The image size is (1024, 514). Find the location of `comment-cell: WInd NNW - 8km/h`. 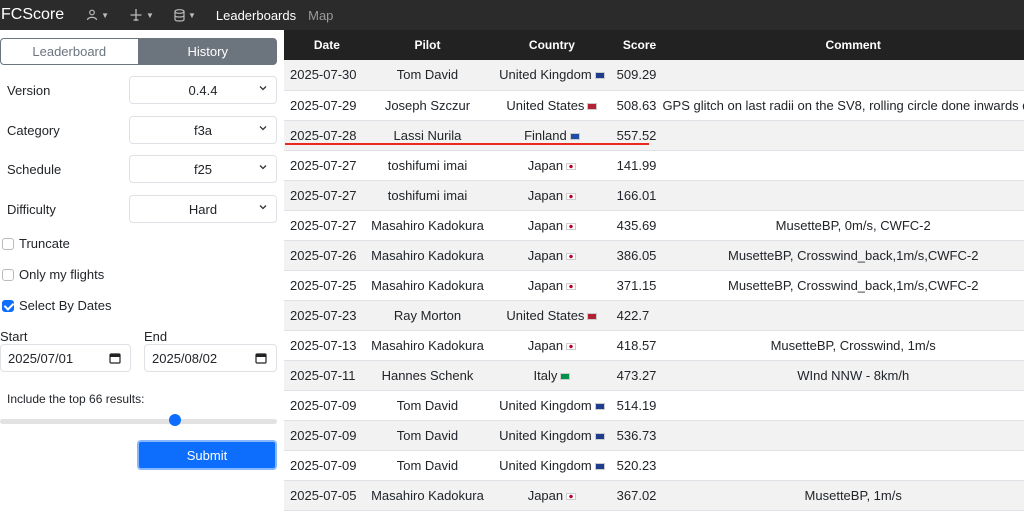

comment-cell: WInd NNW - 8km/h is located at coordinates (843, 375).